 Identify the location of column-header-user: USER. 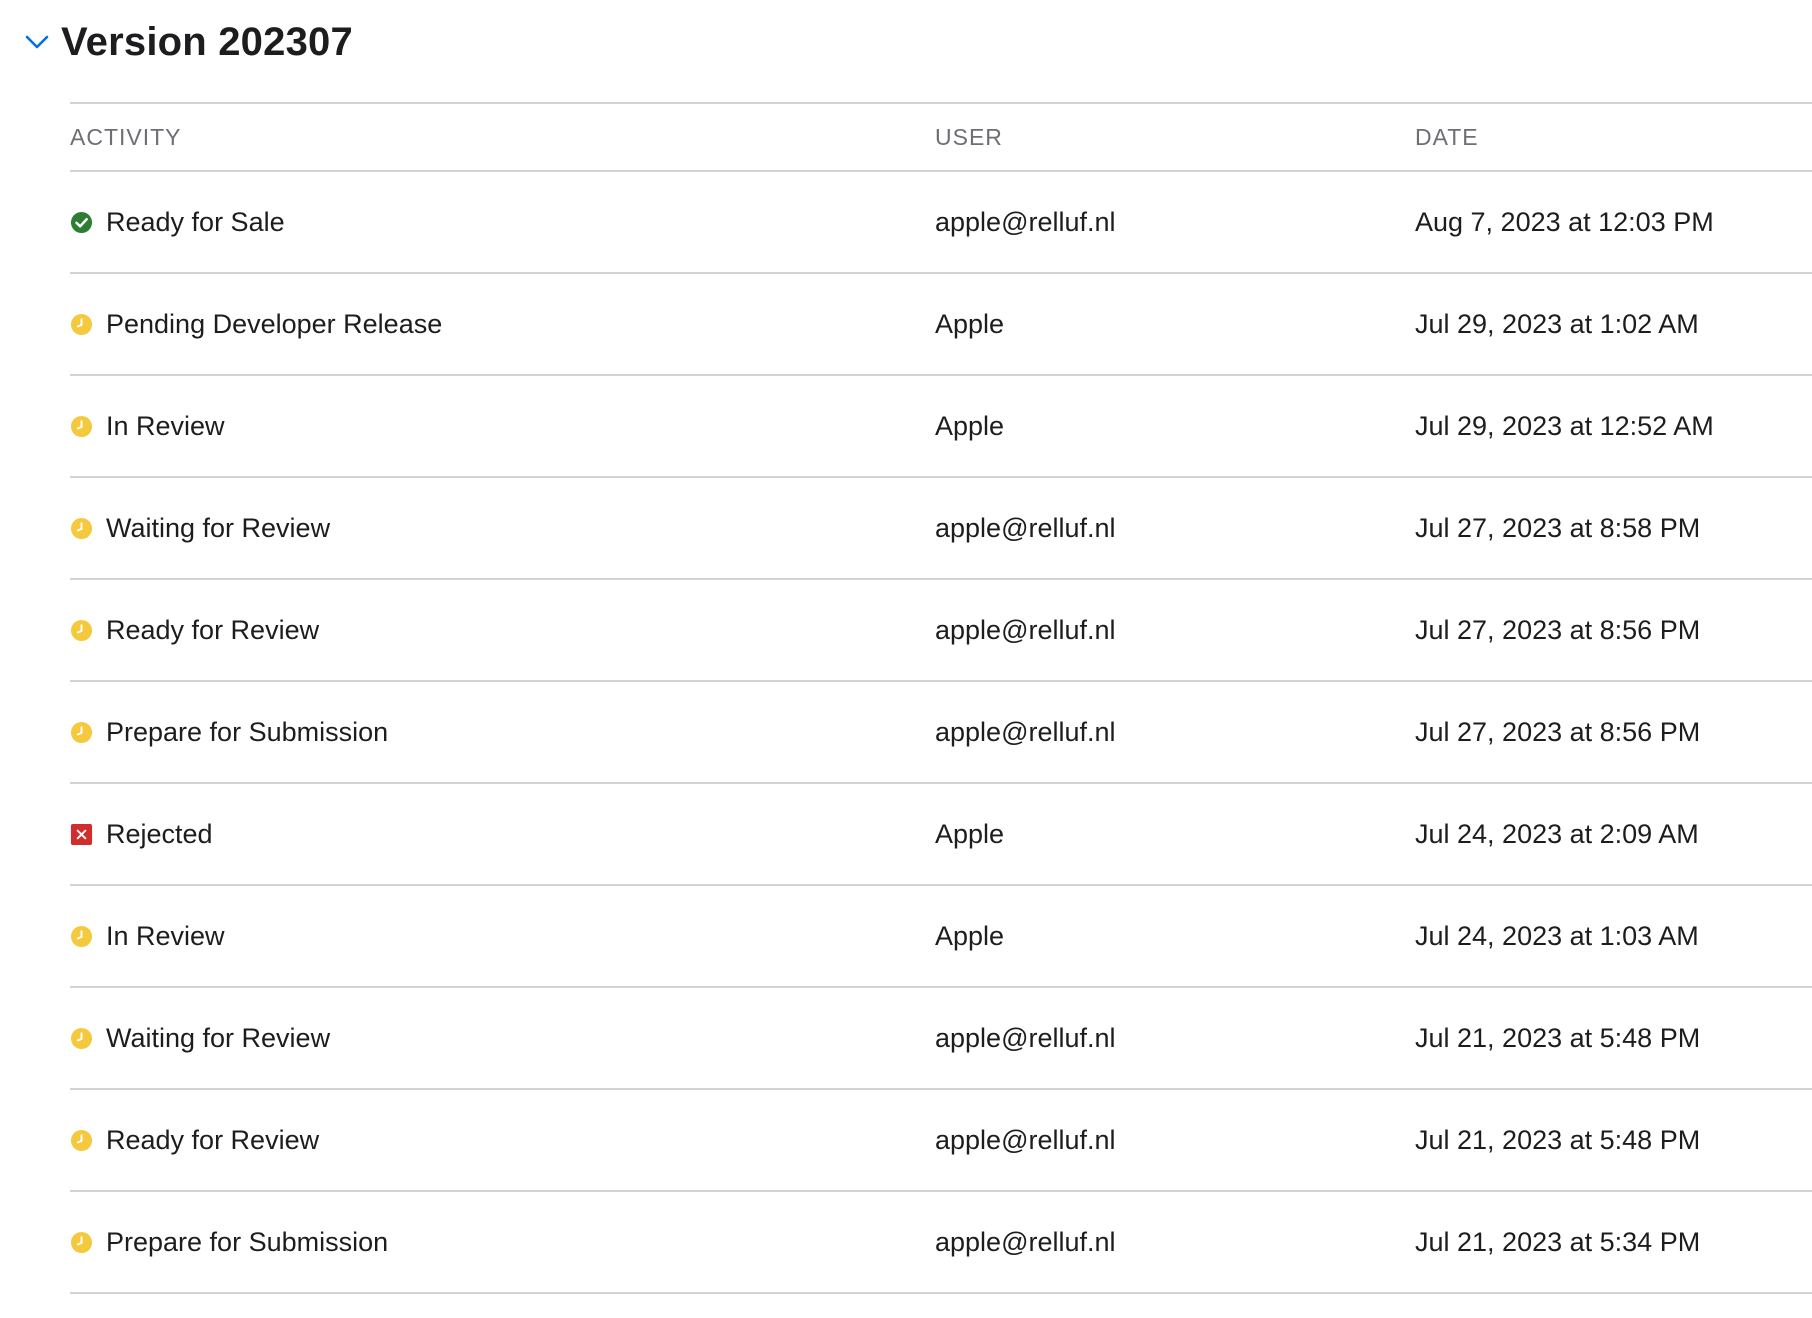
(969, 137).